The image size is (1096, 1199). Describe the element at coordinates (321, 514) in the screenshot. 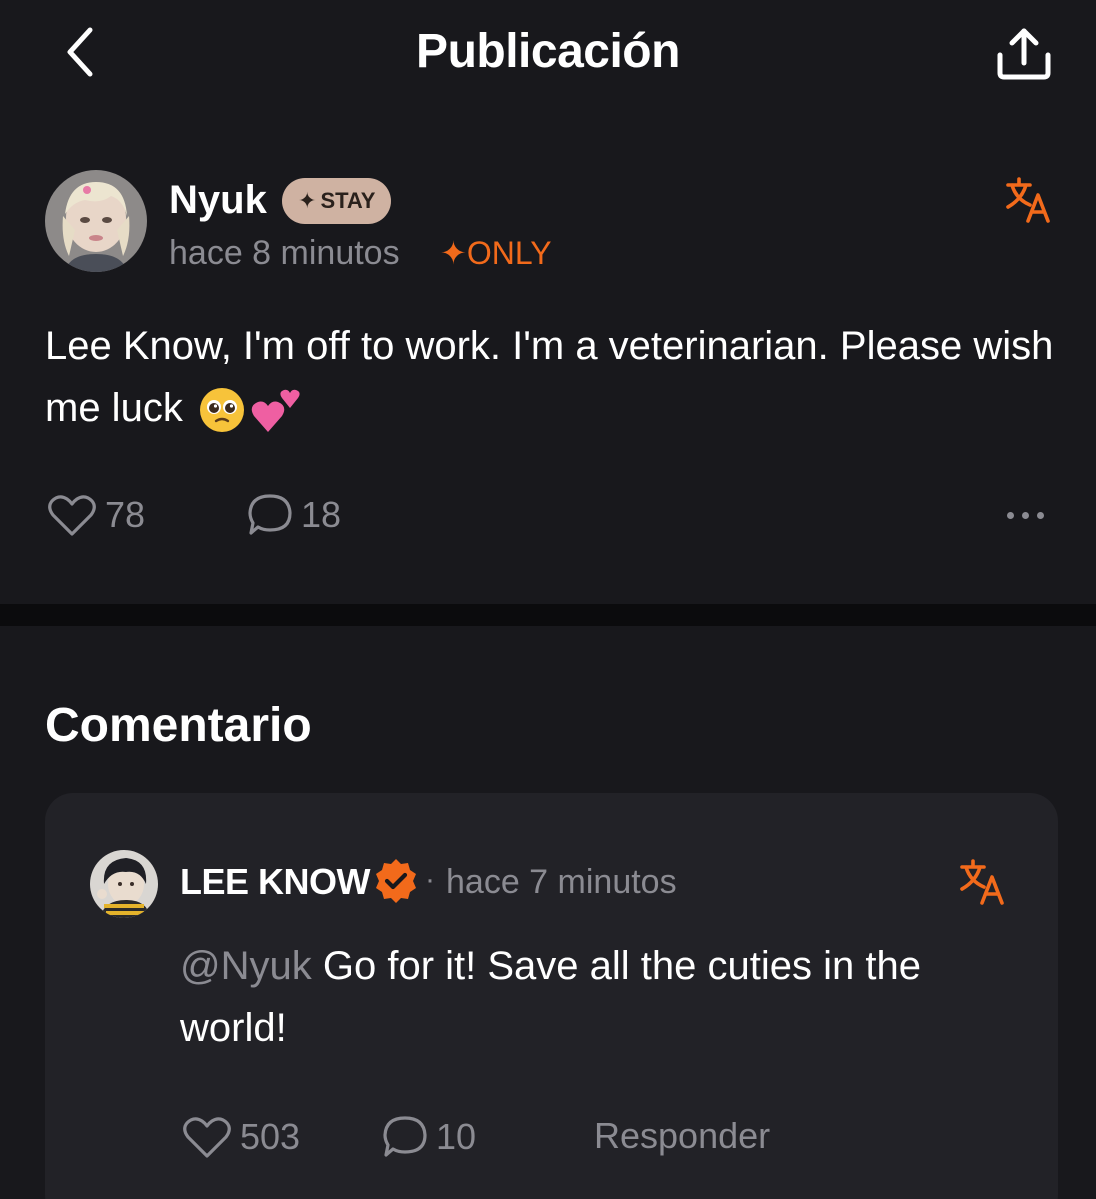

I see `comment-count: 18` at that location.